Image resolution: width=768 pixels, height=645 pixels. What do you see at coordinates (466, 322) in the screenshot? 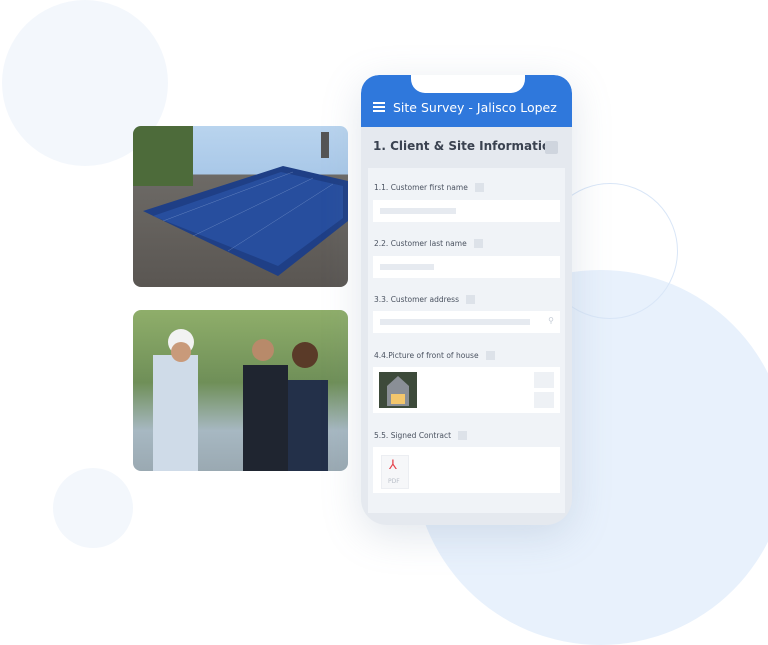
I see `address-input: ⚲` at bounding box center [466, 322].